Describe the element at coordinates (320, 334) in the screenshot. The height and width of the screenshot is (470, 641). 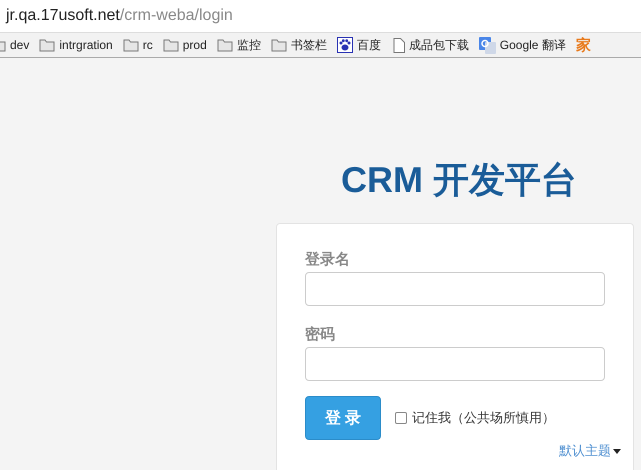
I see `field-label: 密码` at that location.